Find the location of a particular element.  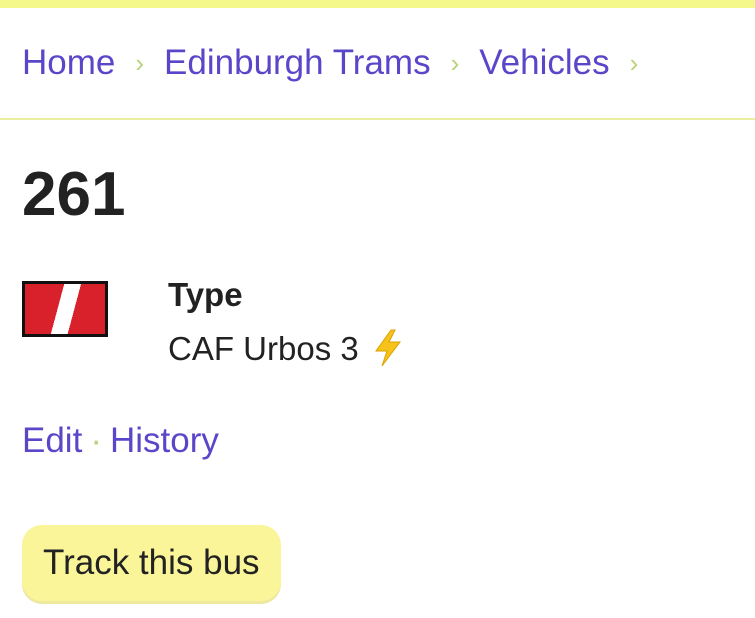

vehicle-actions: Edit · History is located at coordinates (388, 440).